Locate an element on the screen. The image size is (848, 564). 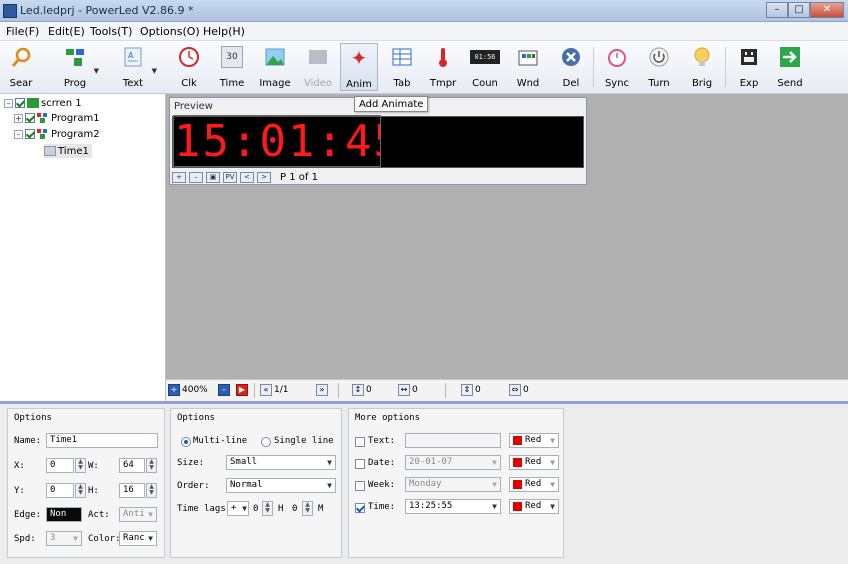
clock-button: Clk is located at coordinates (189, 67).